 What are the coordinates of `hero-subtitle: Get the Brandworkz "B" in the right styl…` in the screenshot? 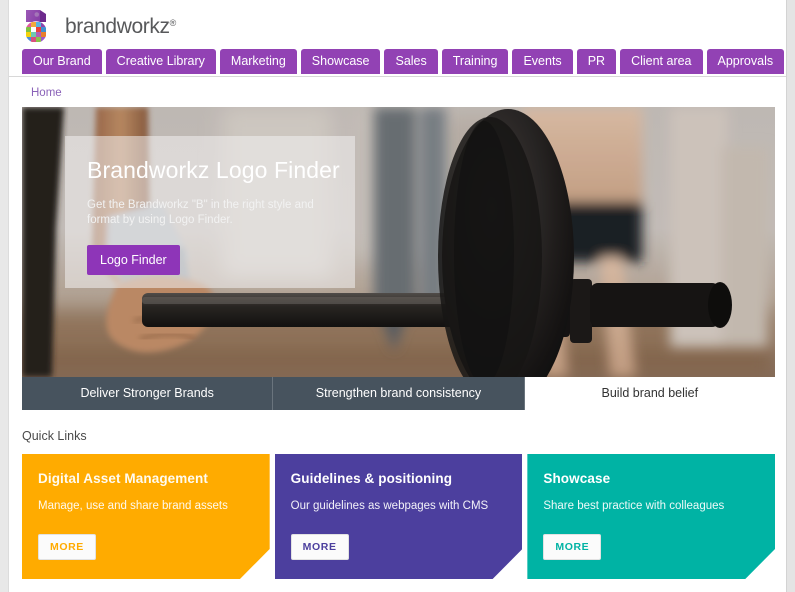 It's located at (200, 212).